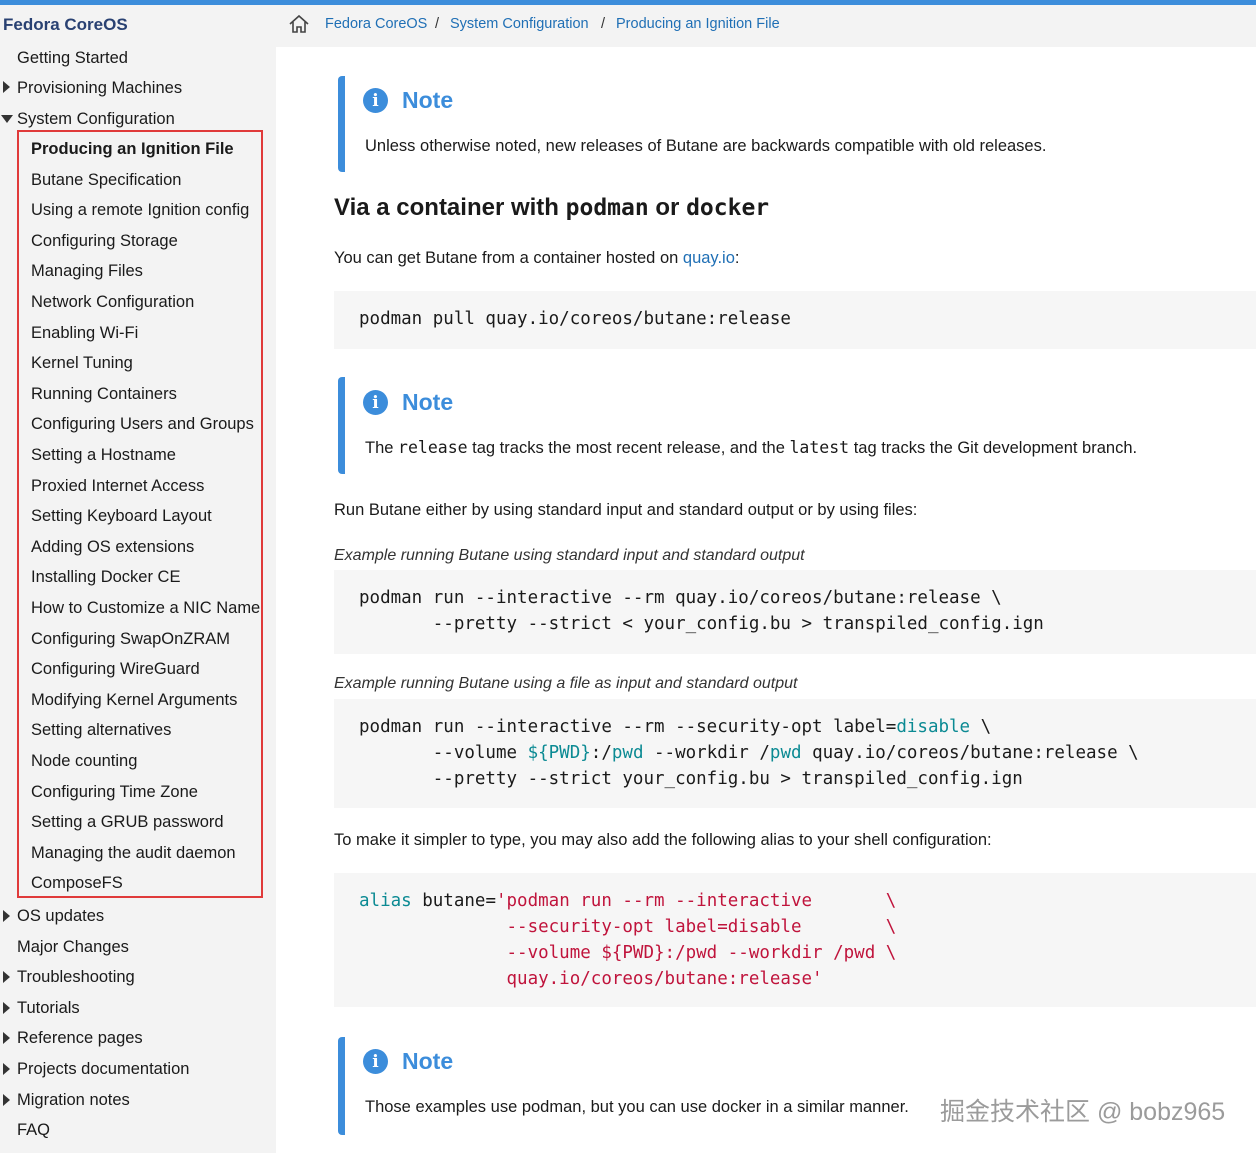 The image size is (1256, 1153). Describe the element at coordinates (76, 977) in the screenshot. I see `sidebar-item: Troubleshooting` at that location.